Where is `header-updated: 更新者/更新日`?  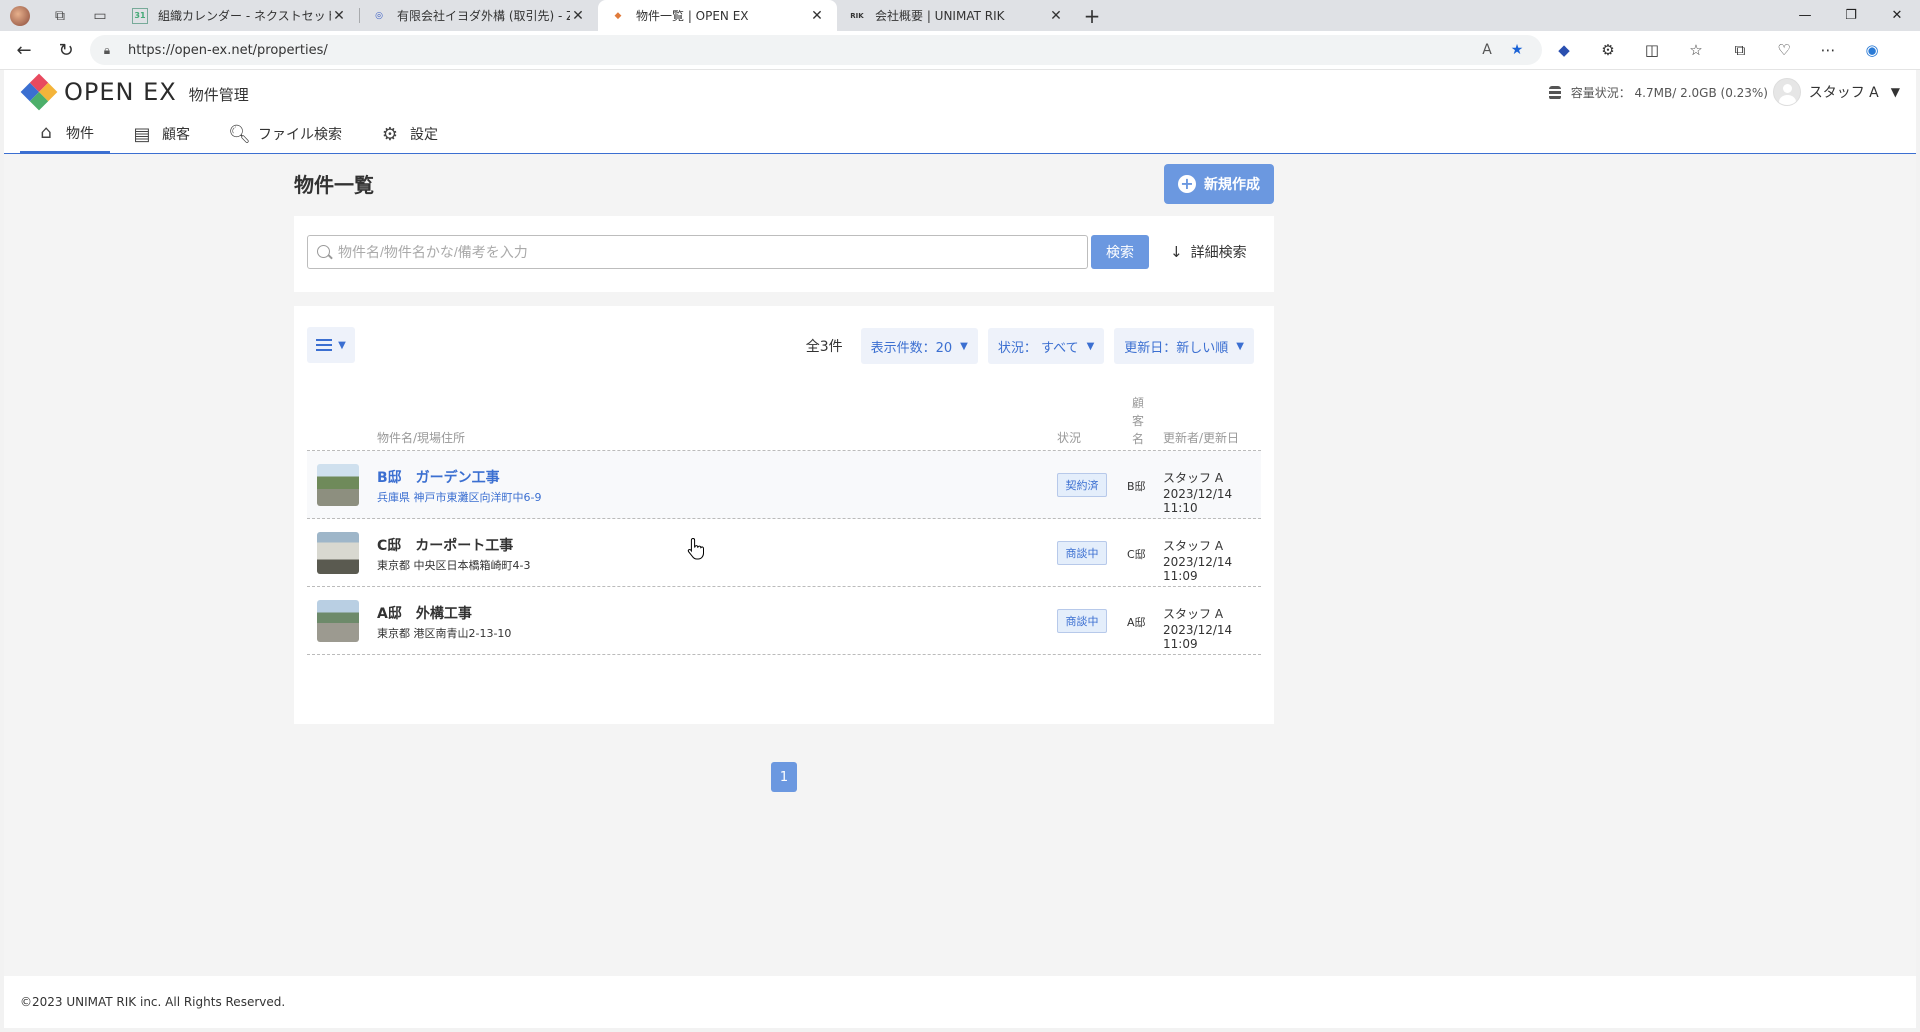 header-updated: 更新者/更新日 is located at coordinates (1201, 438).